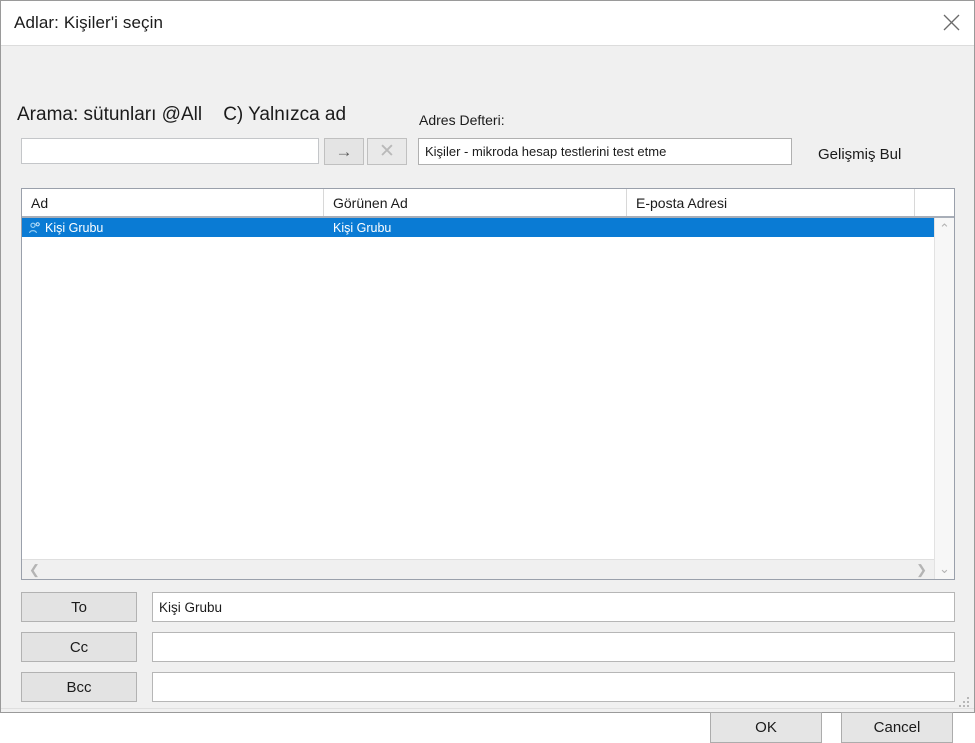  I want to click on search-input, so click(170, 151).